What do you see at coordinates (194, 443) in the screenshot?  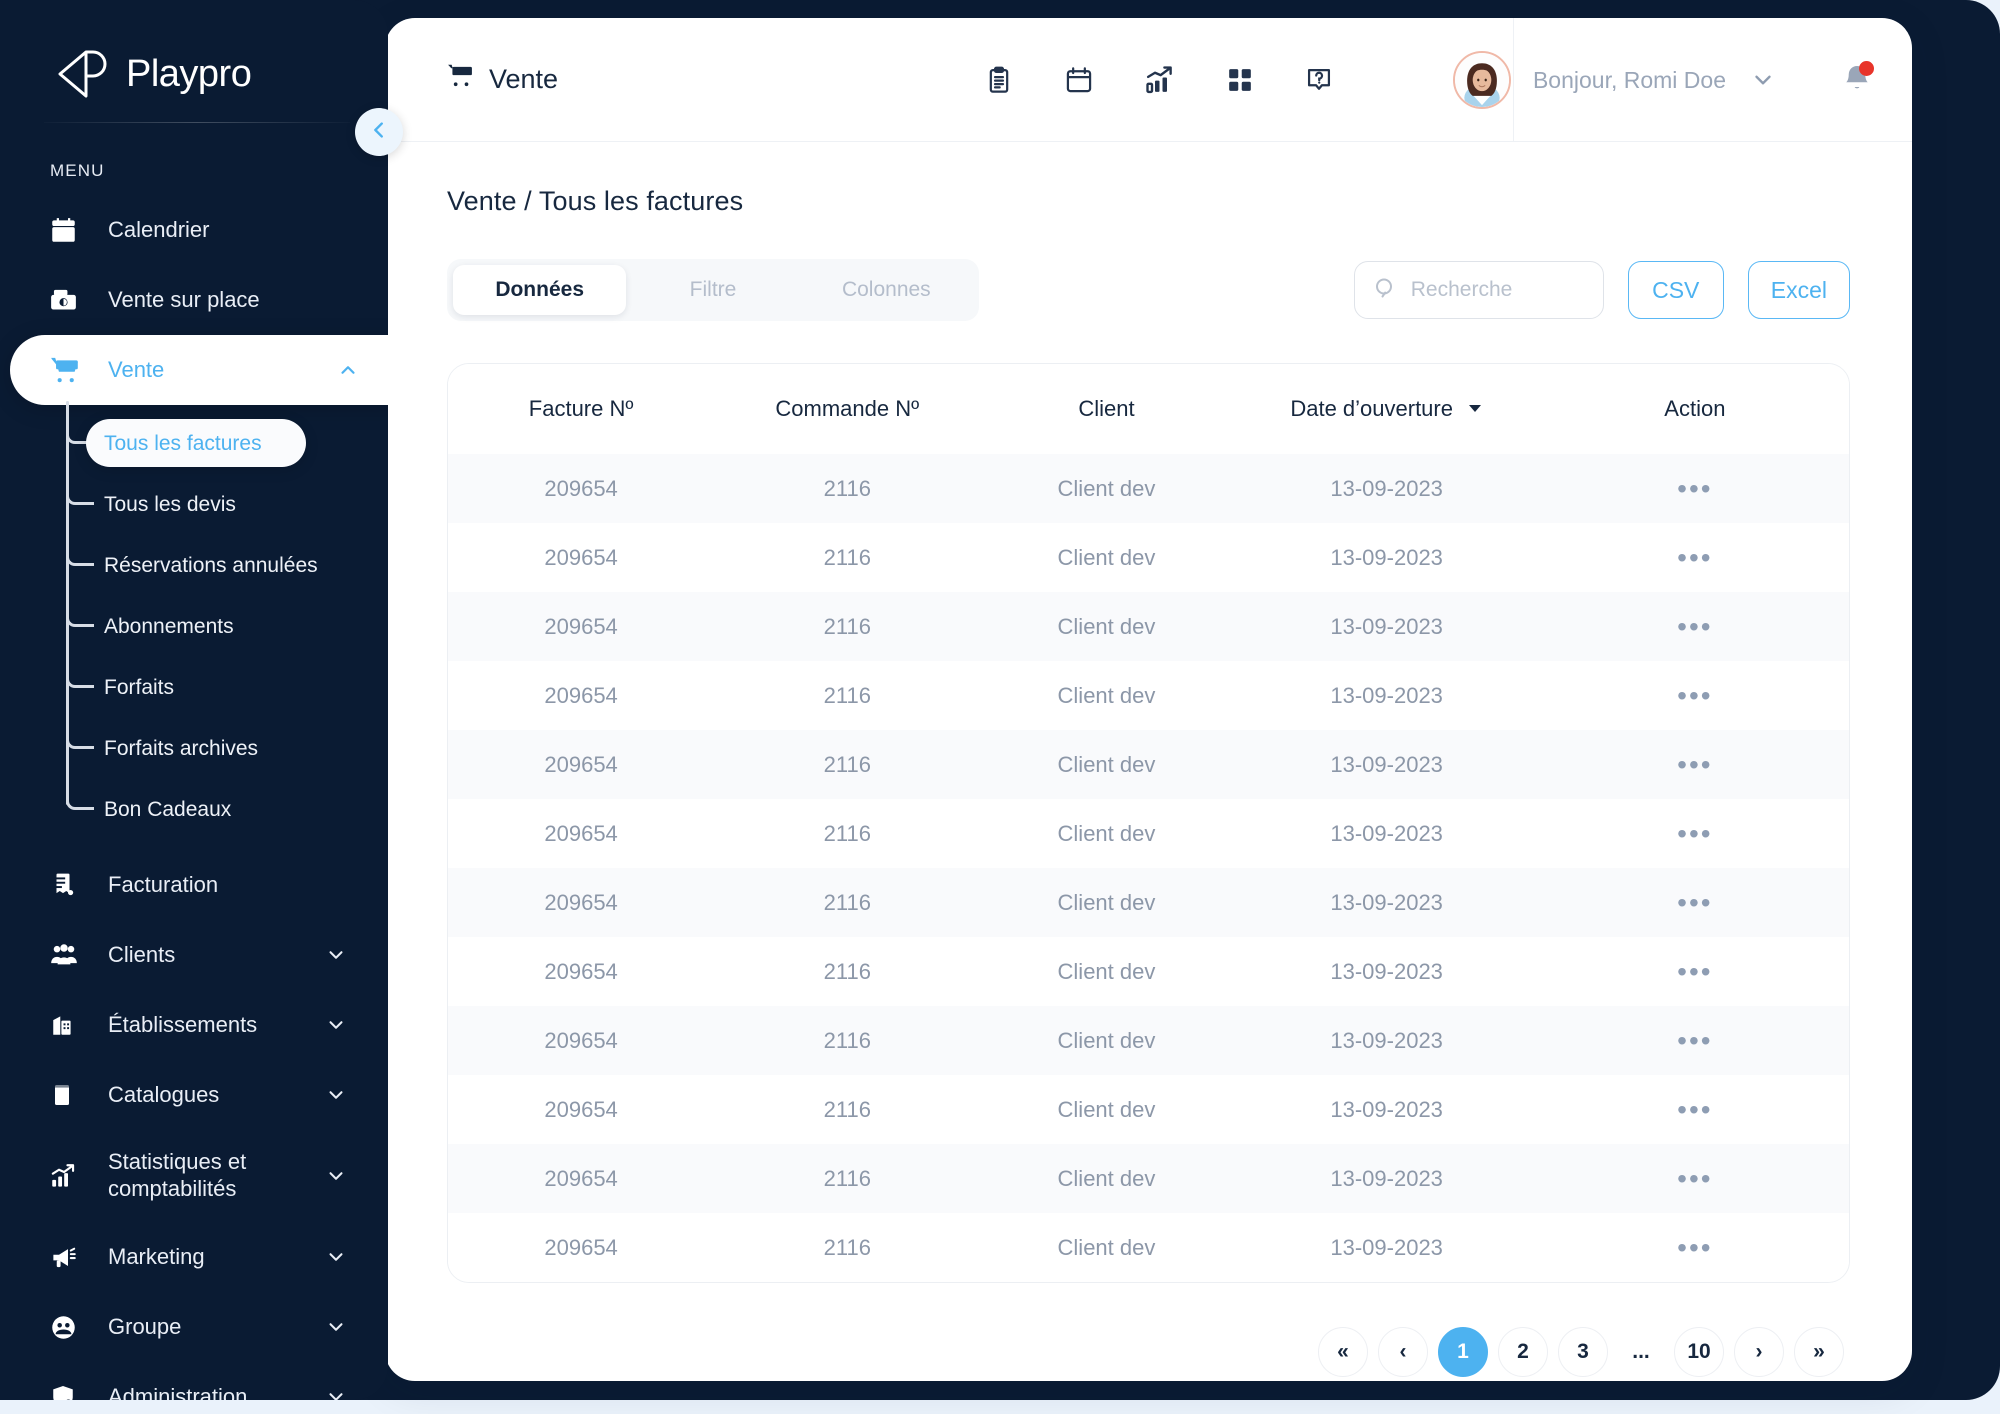 I see `sidebar-subitem-tous-les-factures: Tous les factures` at bounding box center [194, 443].